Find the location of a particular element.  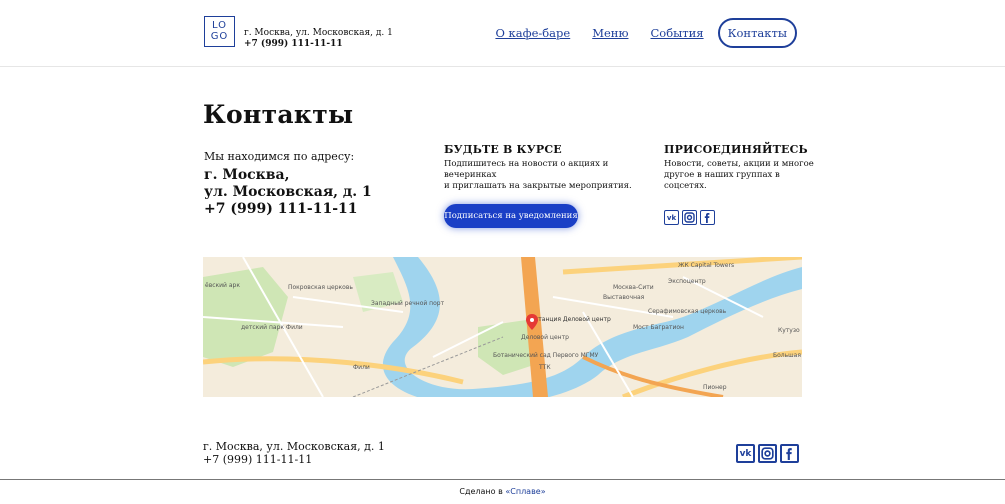

address-intro: Мы находимся по адресу: is located at coordinates (279, 156).